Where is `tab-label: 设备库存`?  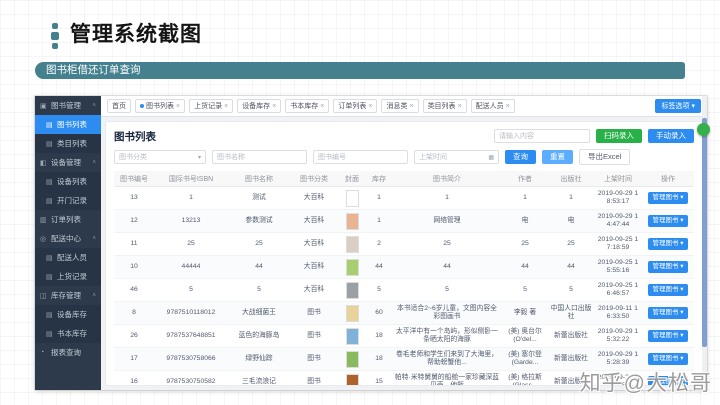
tab-label: 设备库存 is located at coordinates (256, 106).